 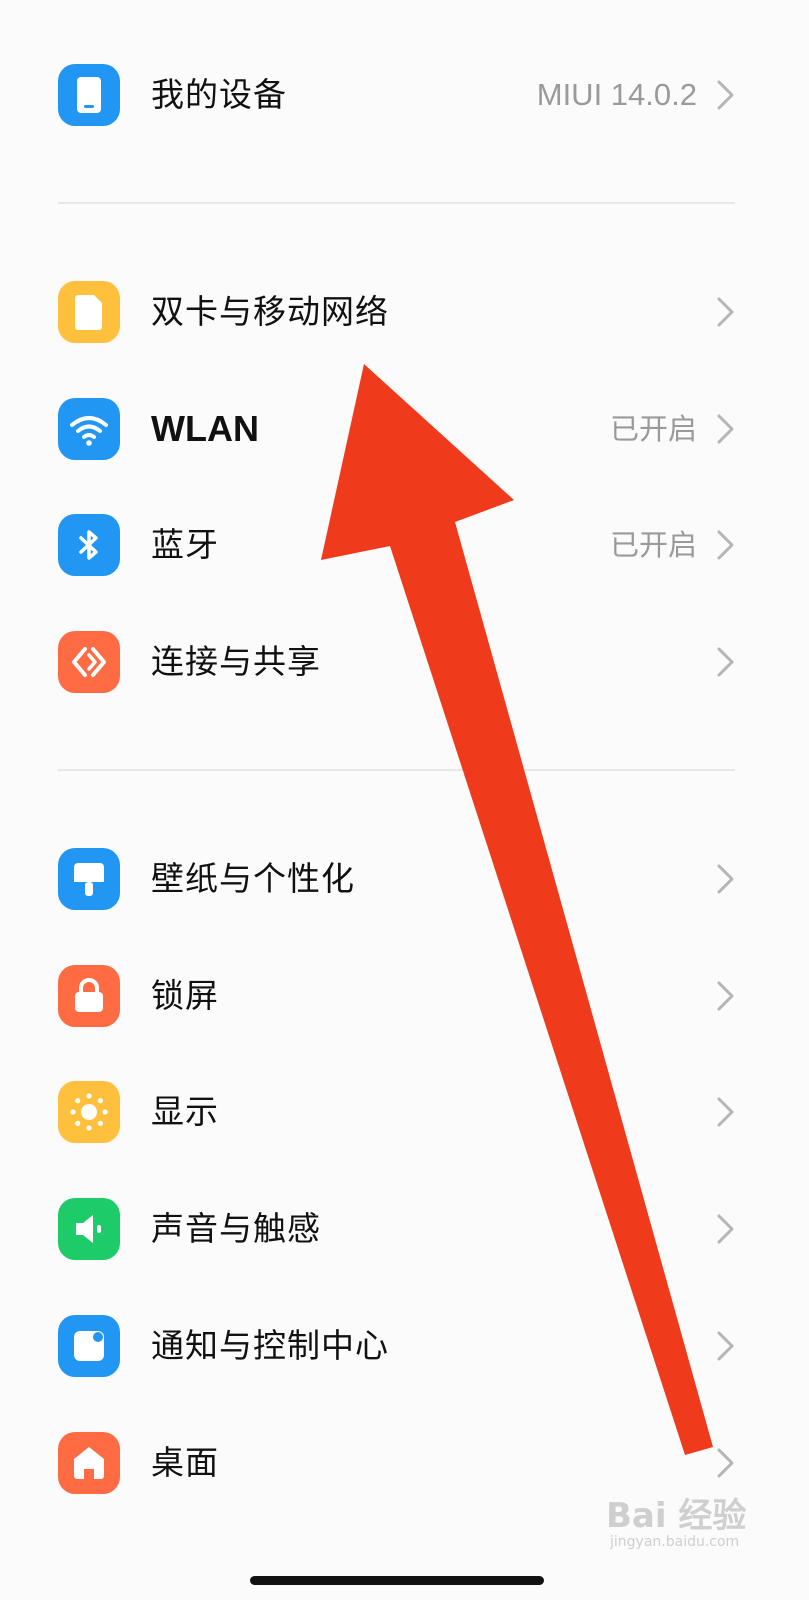 What do you see at coordinates (404, 1346) in the screenshot?
I see `settings-item-notifications: 通知与控制中心` at bounding box center [404, 1346].